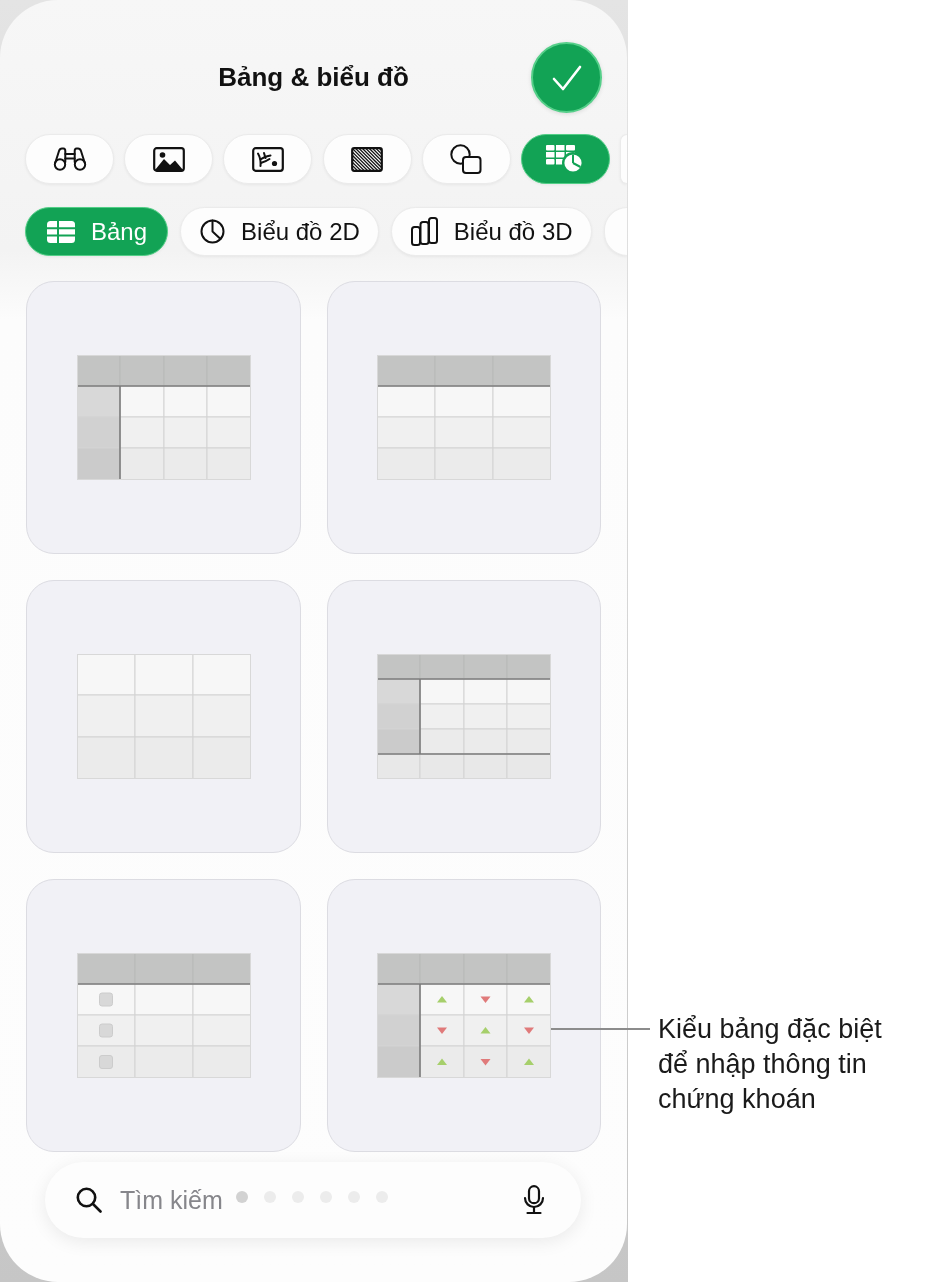 The width and height of the screenshot is (926, 1282). Describe the element at coordinates (89, 1200) in the screenshot. I see `search-icon` at that location.